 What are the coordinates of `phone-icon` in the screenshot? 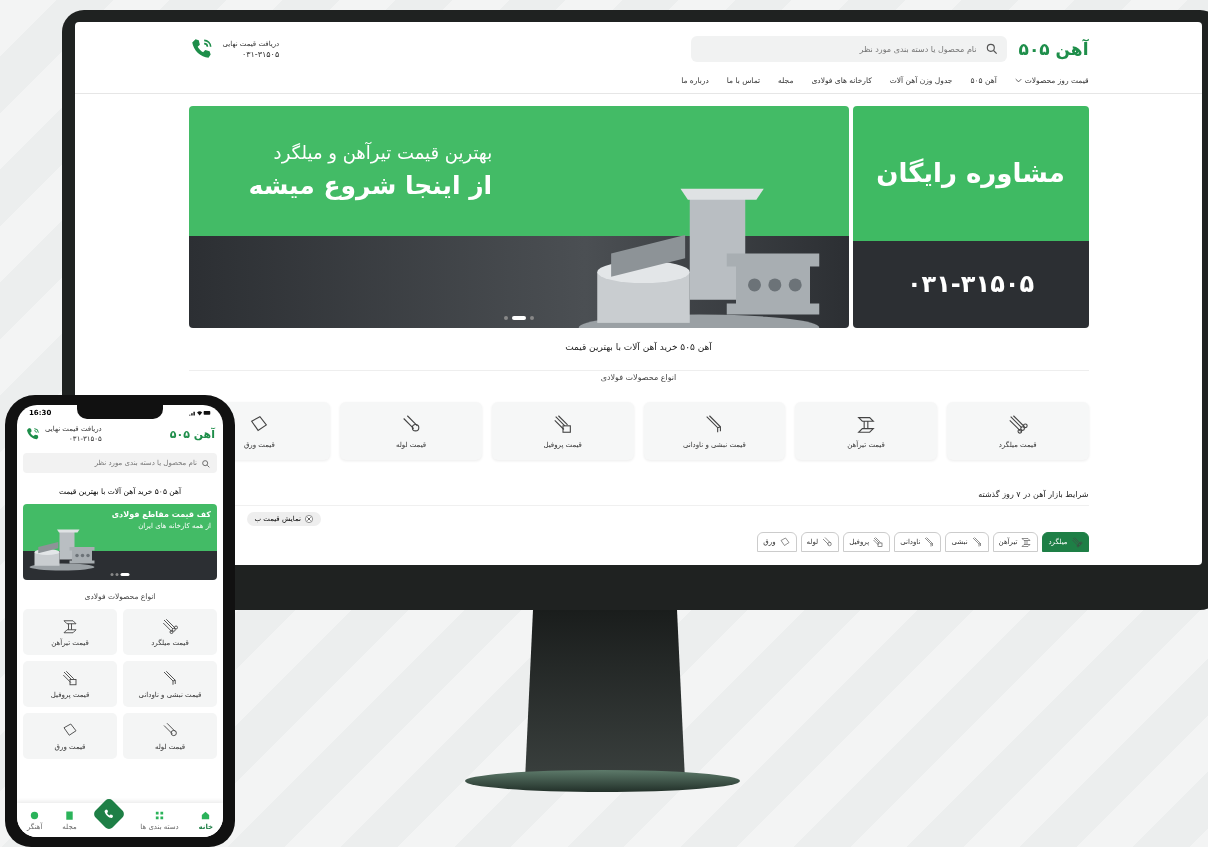 It's located at (108, 814).